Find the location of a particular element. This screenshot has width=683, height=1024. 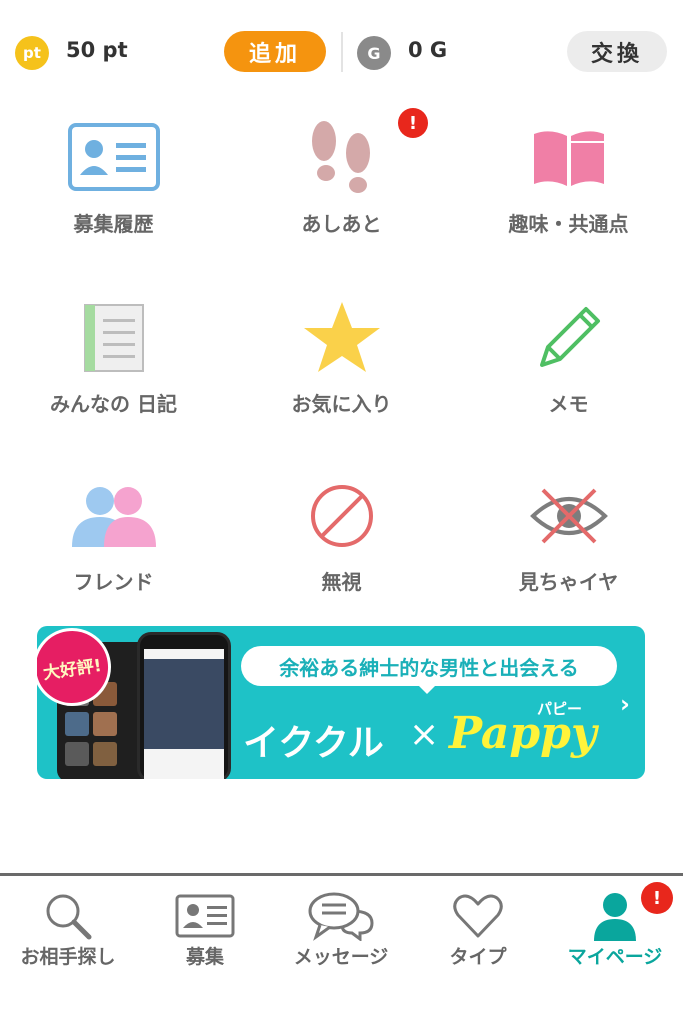

point-coin-icon: pt is located at coordinates (32, 53).